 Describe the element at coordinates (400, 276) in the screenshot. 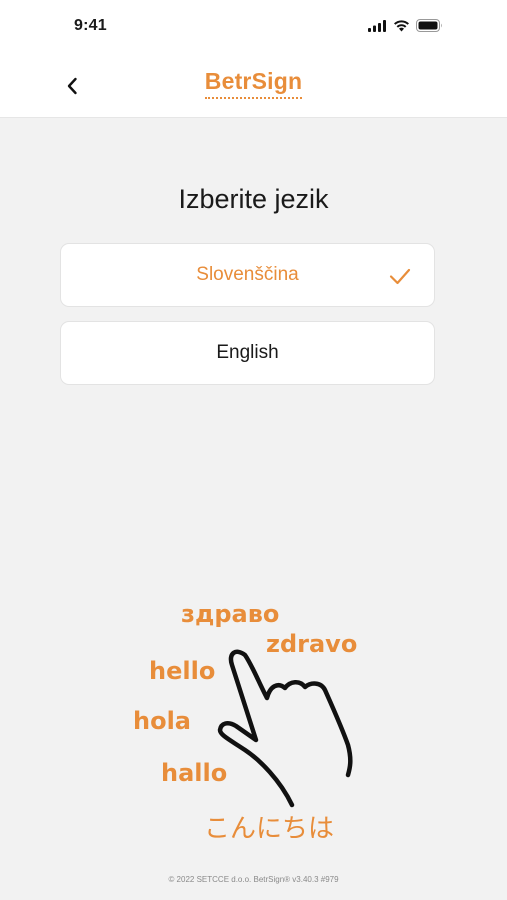

I see `checkmark-icon` at that location.